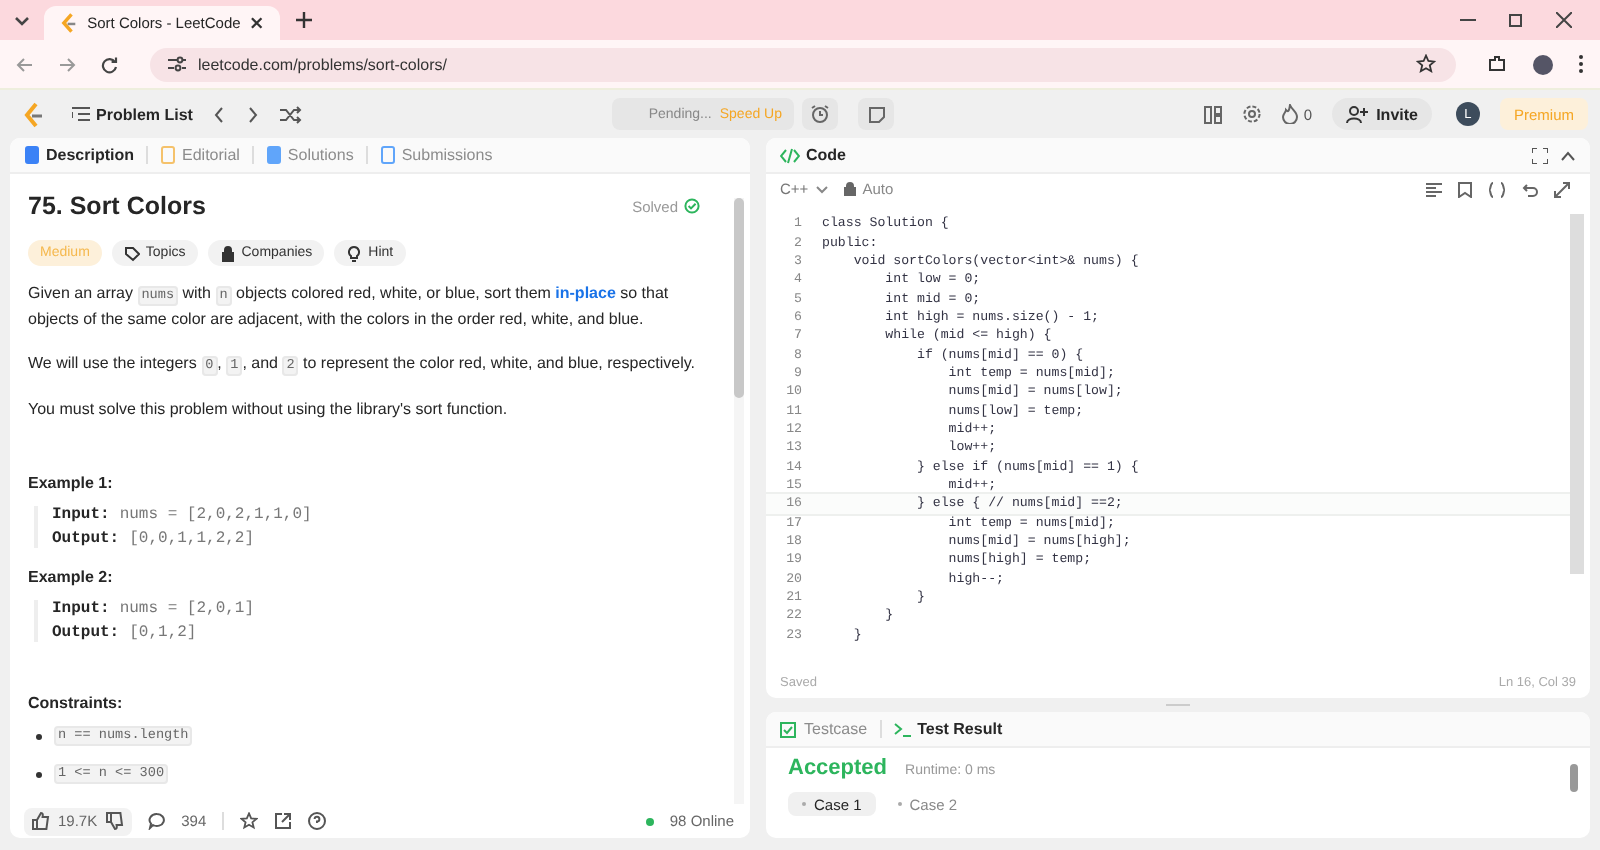  Describe the element at coordinates (131, 253) in the screenshot. I see `tag-icon` at that location.